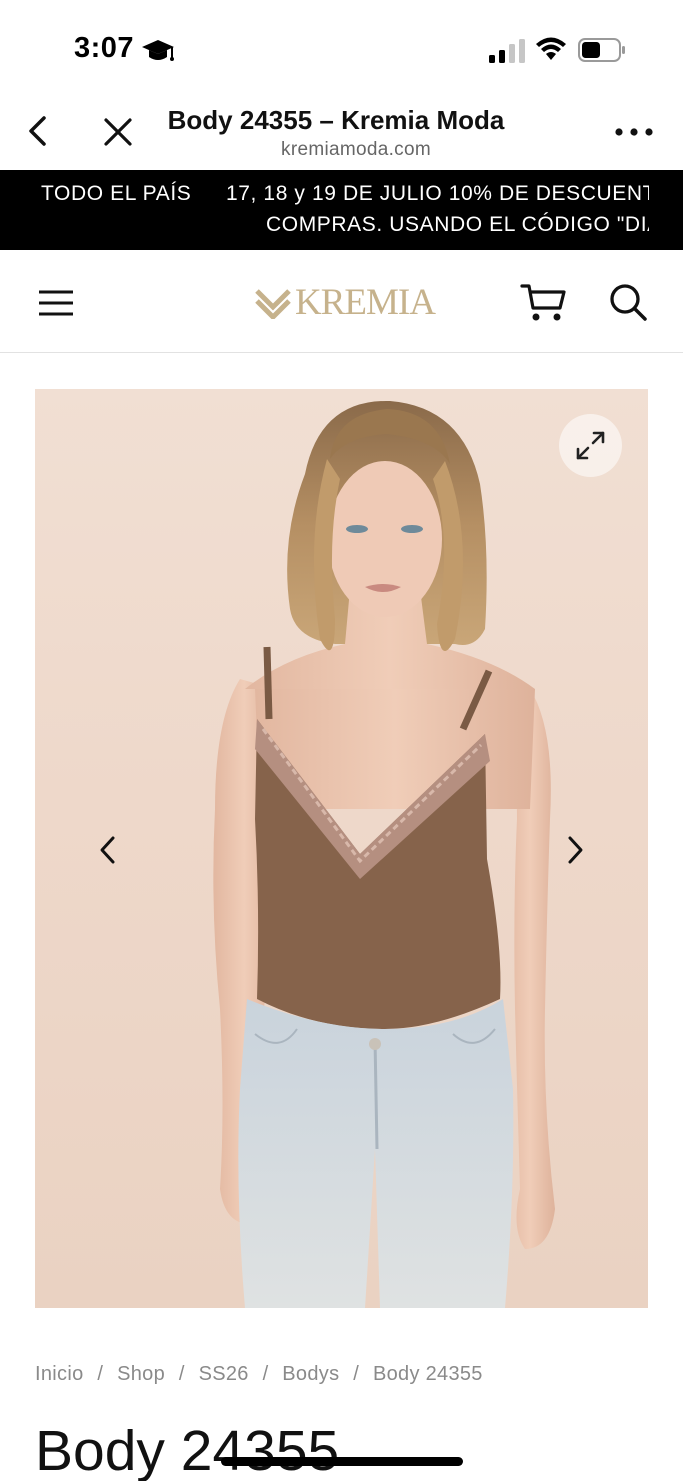 The height and width of the screenshot is (1481, 683). I want to click on status-time: 3:07, so click(104, 48).